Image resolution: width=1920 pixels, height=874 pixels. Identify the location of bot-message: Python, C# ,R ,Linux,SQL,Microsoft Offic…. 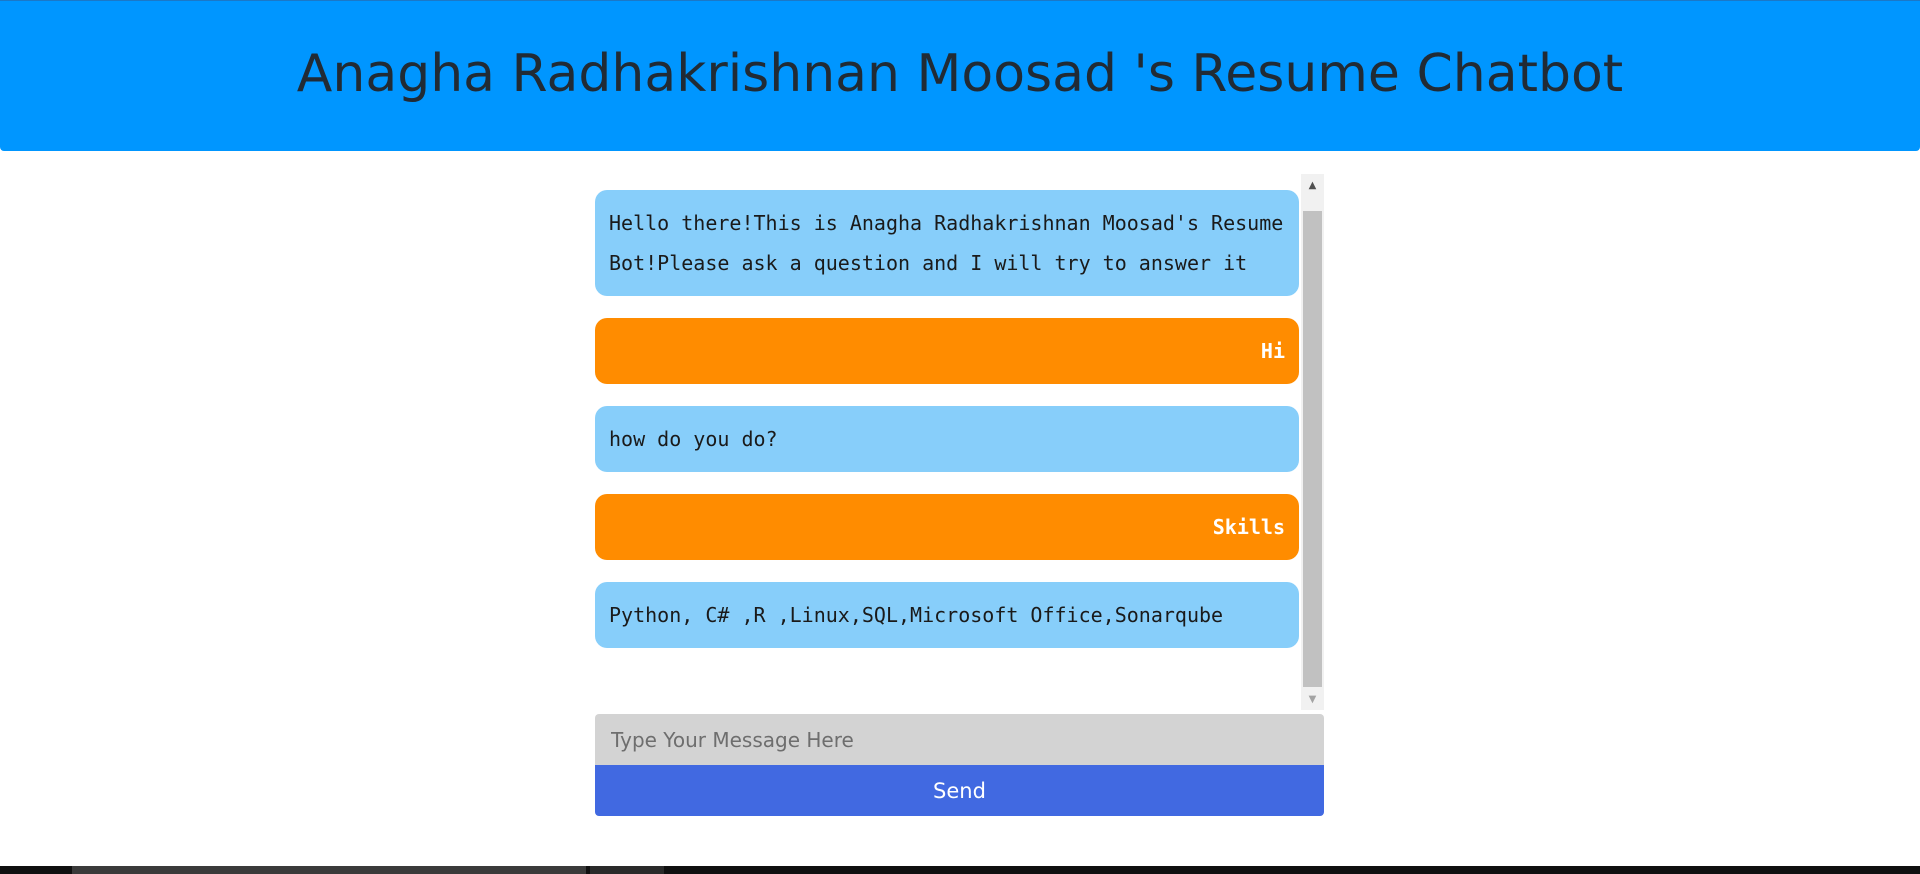
(947, 615).